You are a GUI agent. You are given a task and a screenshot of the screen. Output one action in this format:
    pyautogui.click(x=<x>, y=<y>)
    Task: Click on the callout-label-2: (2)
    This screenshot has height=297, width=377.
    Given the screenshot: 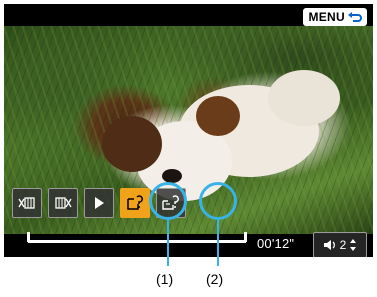 What is the action you would take?
    pyautogui.click(x=215, y=279)
    